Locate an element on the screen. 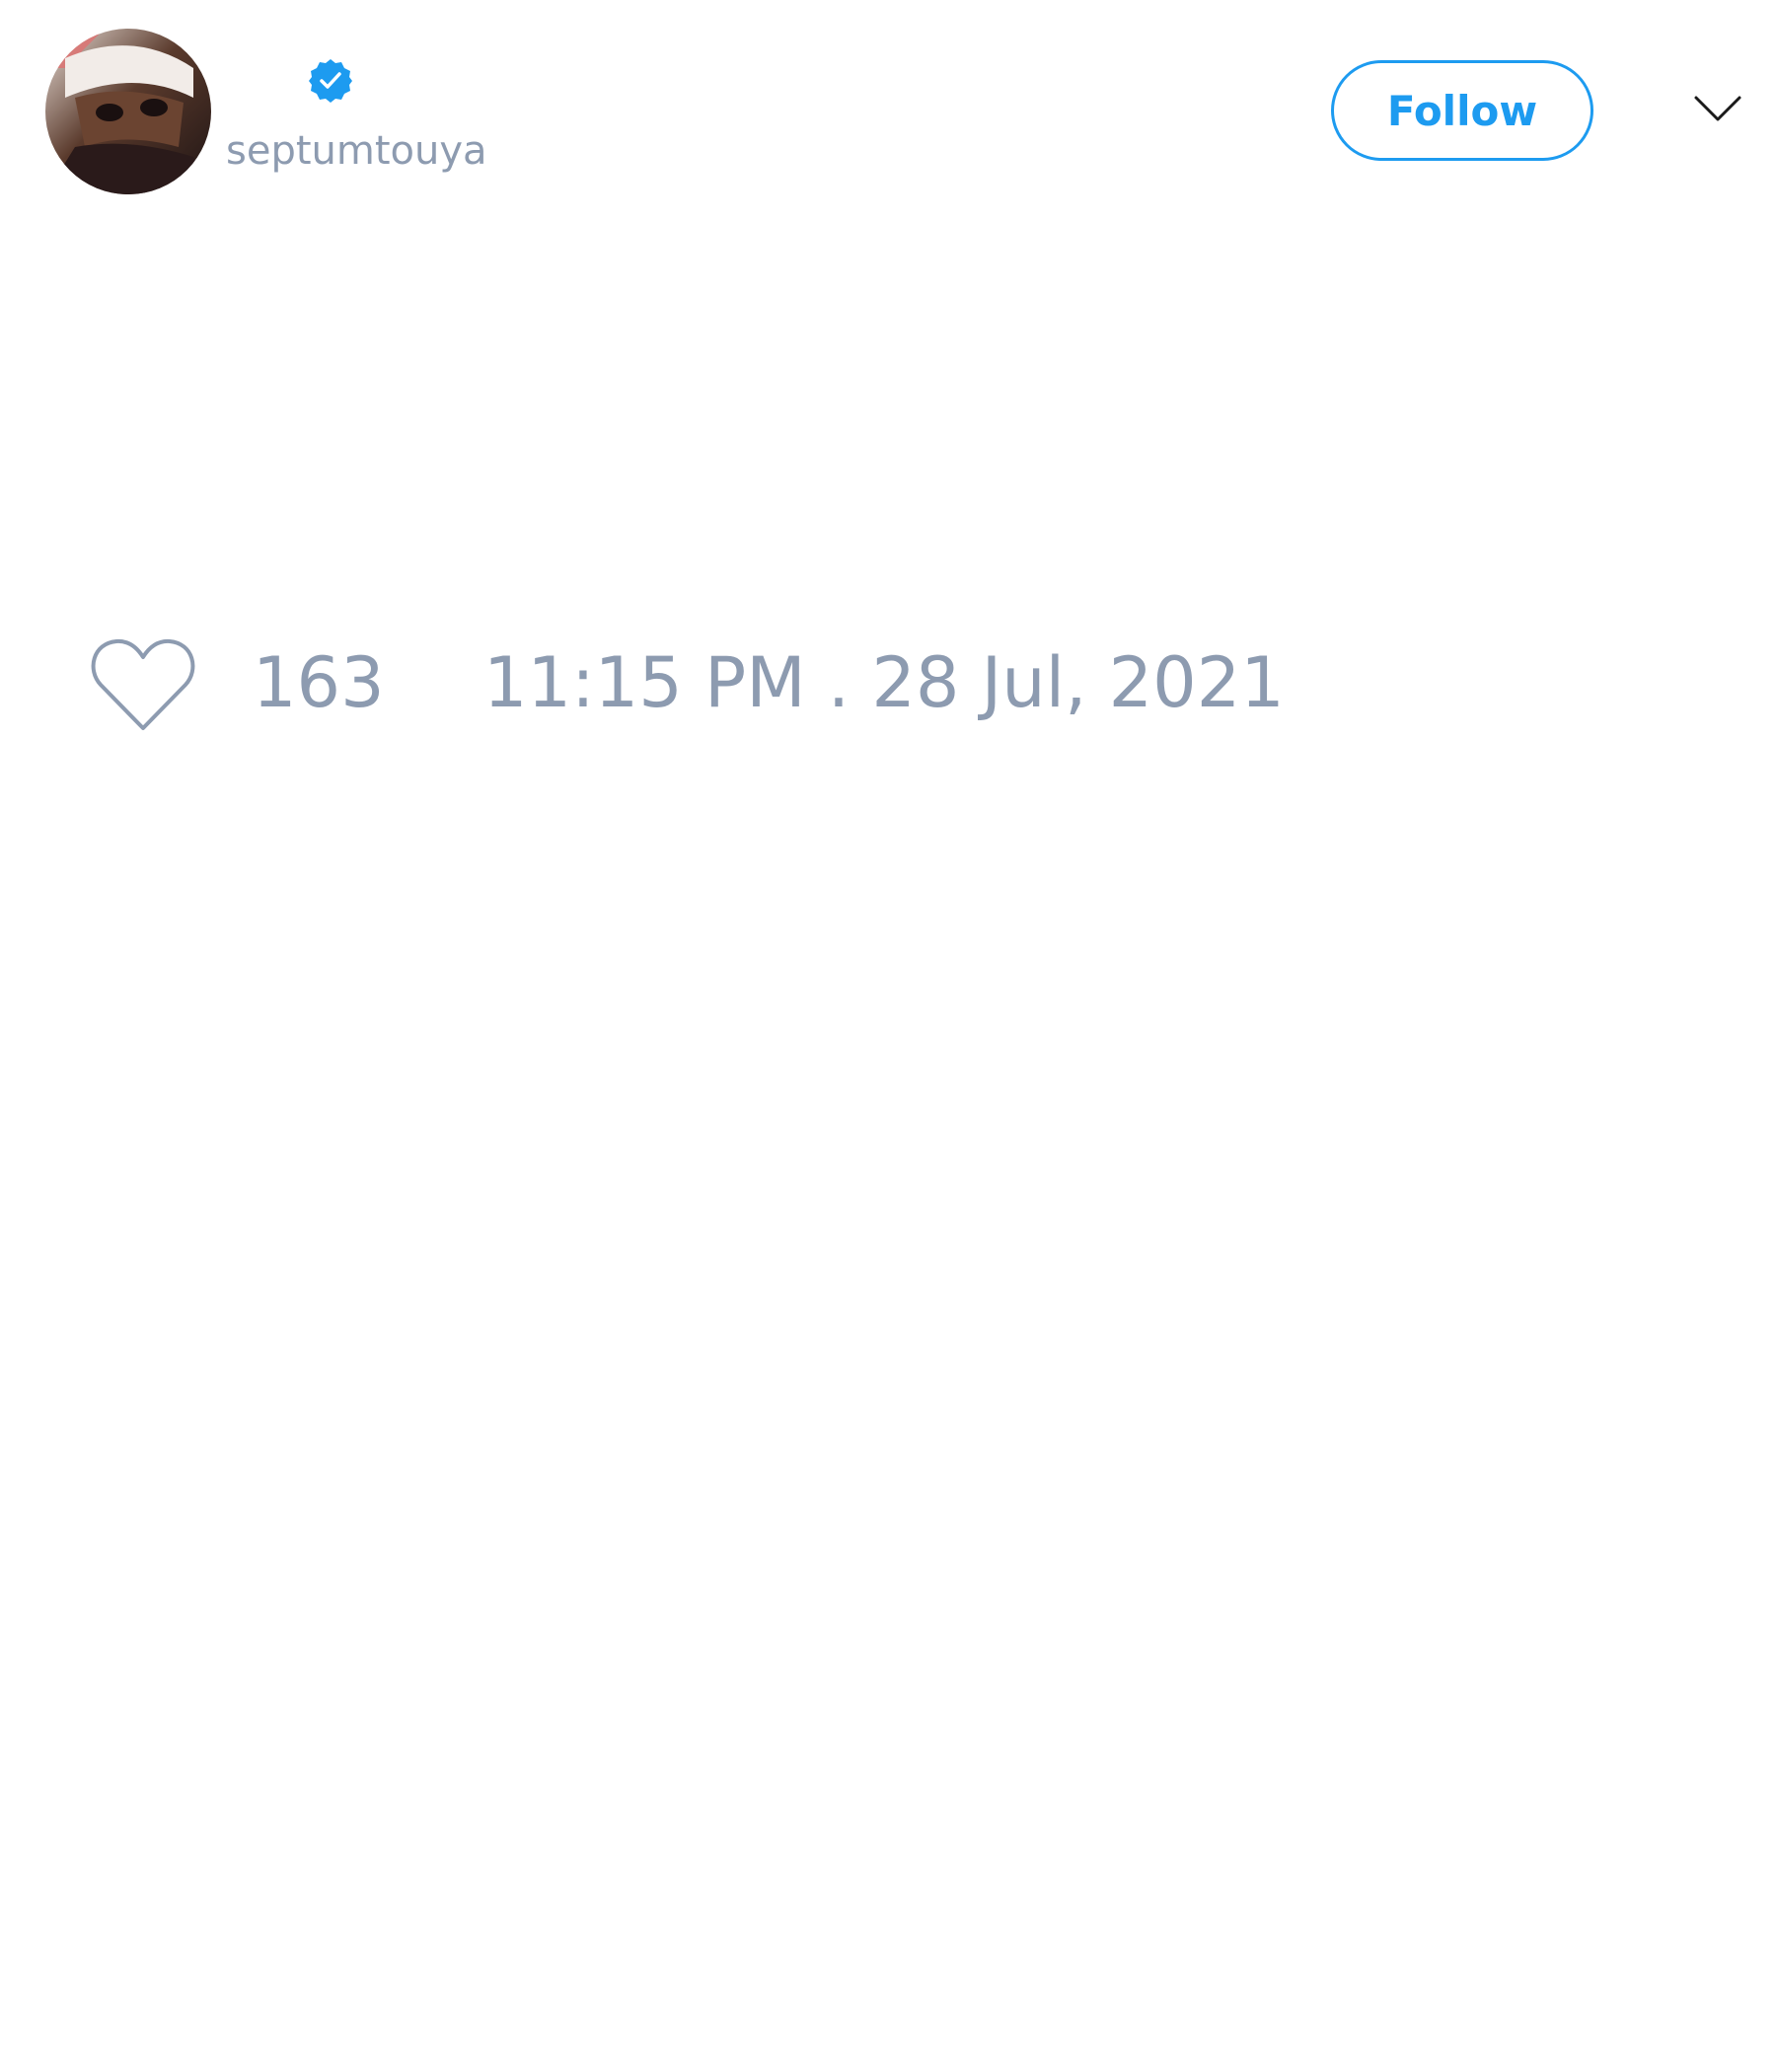 This screenshot has width=1776, height=2072. heart-outline-icon is located at coordinates (143, 685).